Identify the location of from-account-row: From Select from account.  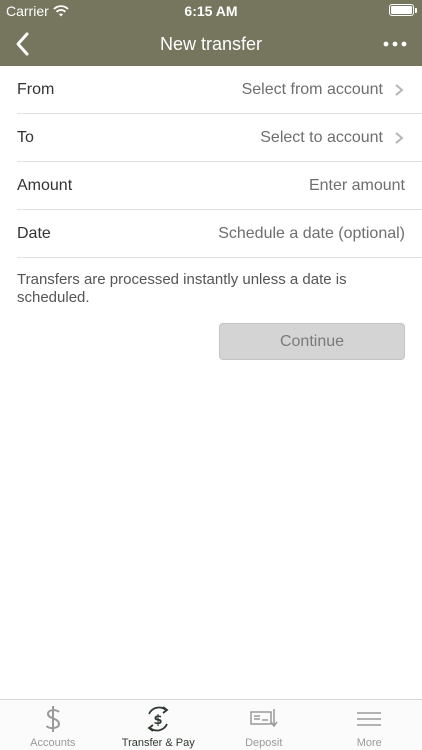
(219, 90).